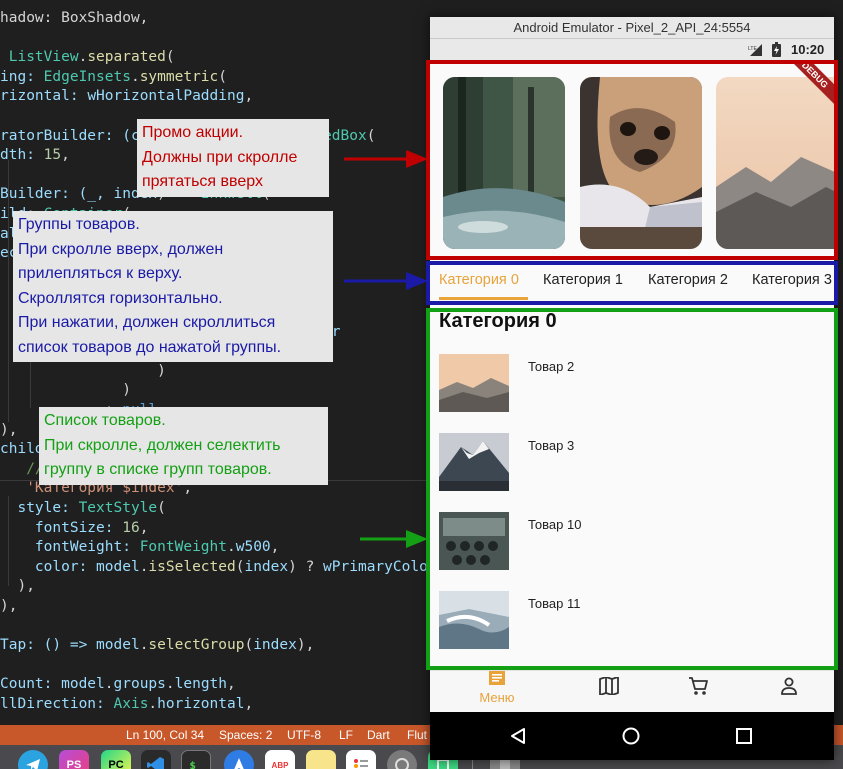 The width and height of the screenshot is (843, 769). What do you see at coordinates (380, 566) in the screenshot?
I see `code-token: wPrimaryColor` at bounding box center [380, 566].